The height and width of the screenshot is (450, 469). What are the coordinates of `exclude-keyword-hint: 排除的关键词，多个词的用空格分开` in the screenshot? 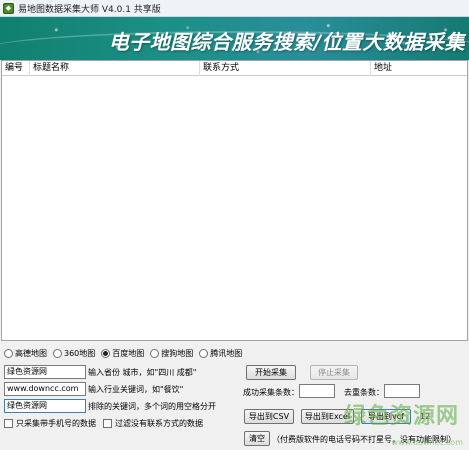 It's located at (152, 406).